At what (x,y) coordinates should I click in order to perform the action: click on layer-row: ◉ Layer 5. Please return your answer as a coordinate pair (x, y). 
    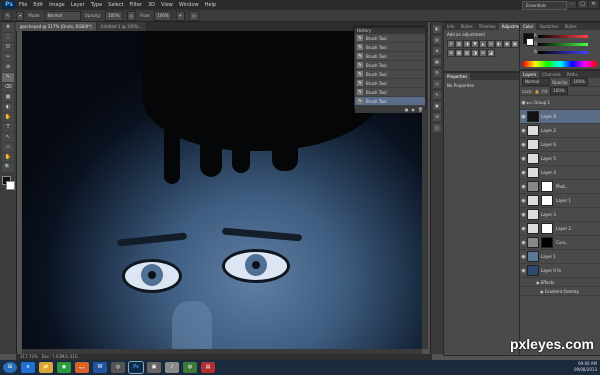
    Looking at the image, I should click on (560, 159).